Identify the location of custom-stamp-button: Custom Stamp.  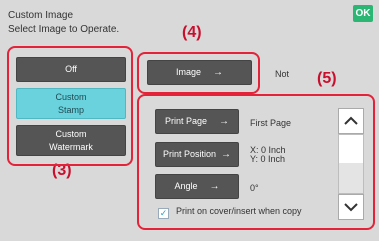
(71, 103).